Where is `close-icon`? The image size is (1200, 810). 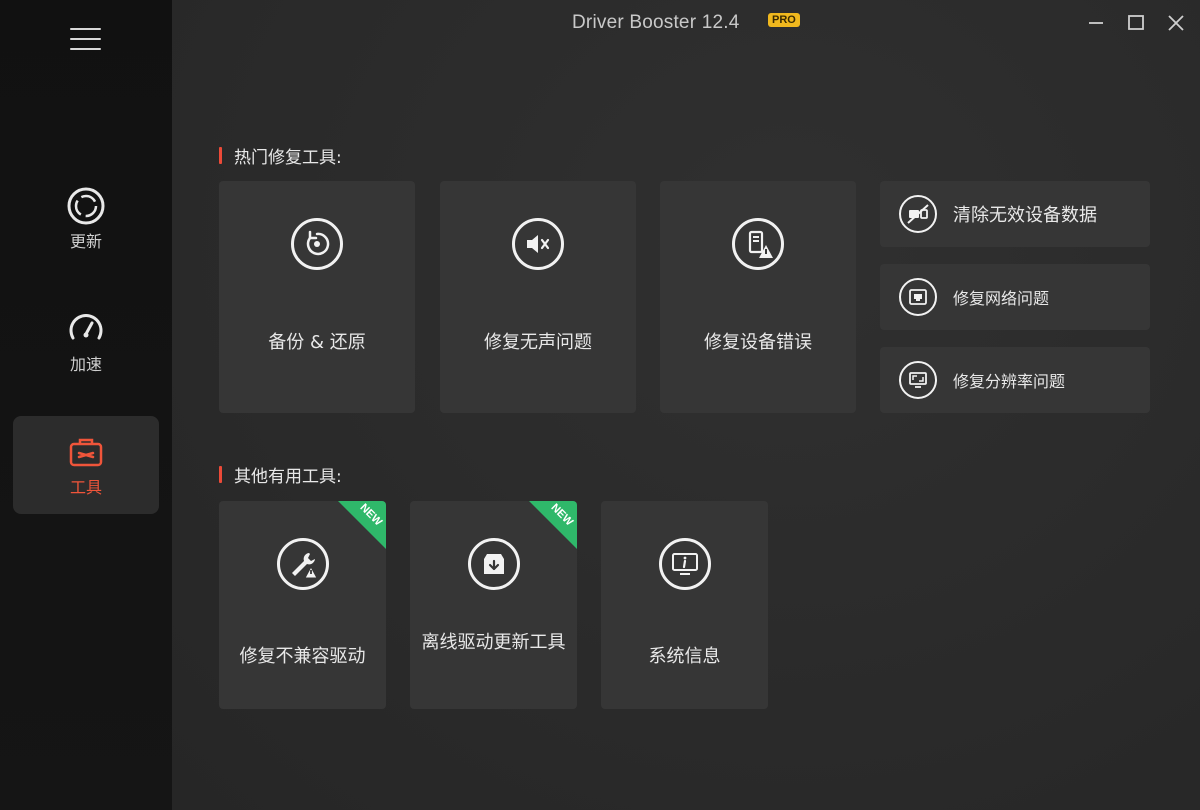
close-icon is located at coordinates (1176, 23).